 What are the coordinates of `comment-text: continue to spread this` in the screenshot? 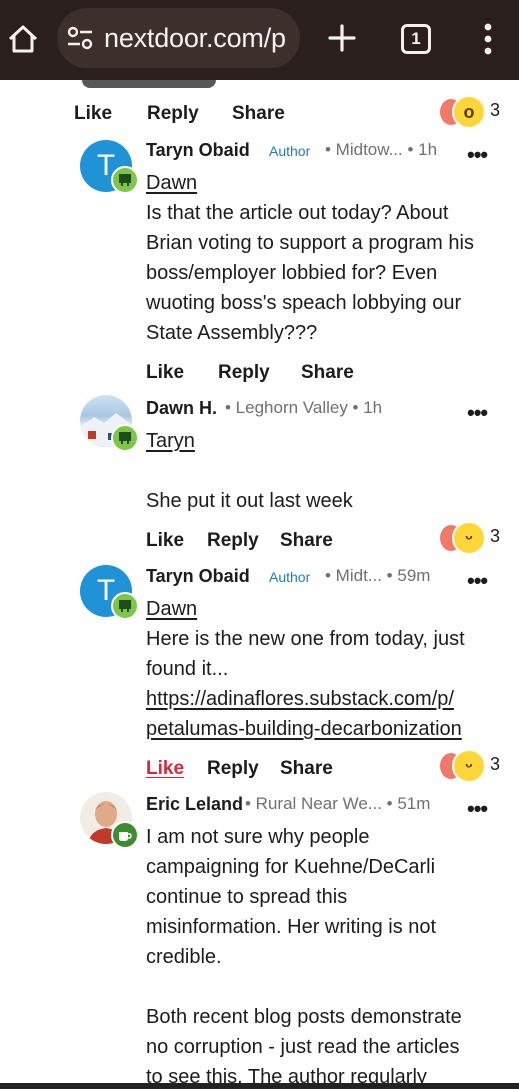 It's located at (247, 897).